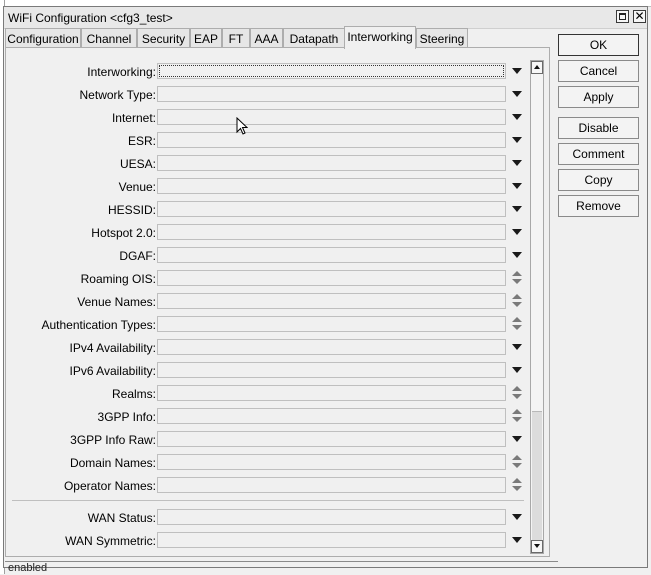  Describe the element at coordinates (266, 38) in the screenshot. I see `tab-aaa: AAA` at that location.